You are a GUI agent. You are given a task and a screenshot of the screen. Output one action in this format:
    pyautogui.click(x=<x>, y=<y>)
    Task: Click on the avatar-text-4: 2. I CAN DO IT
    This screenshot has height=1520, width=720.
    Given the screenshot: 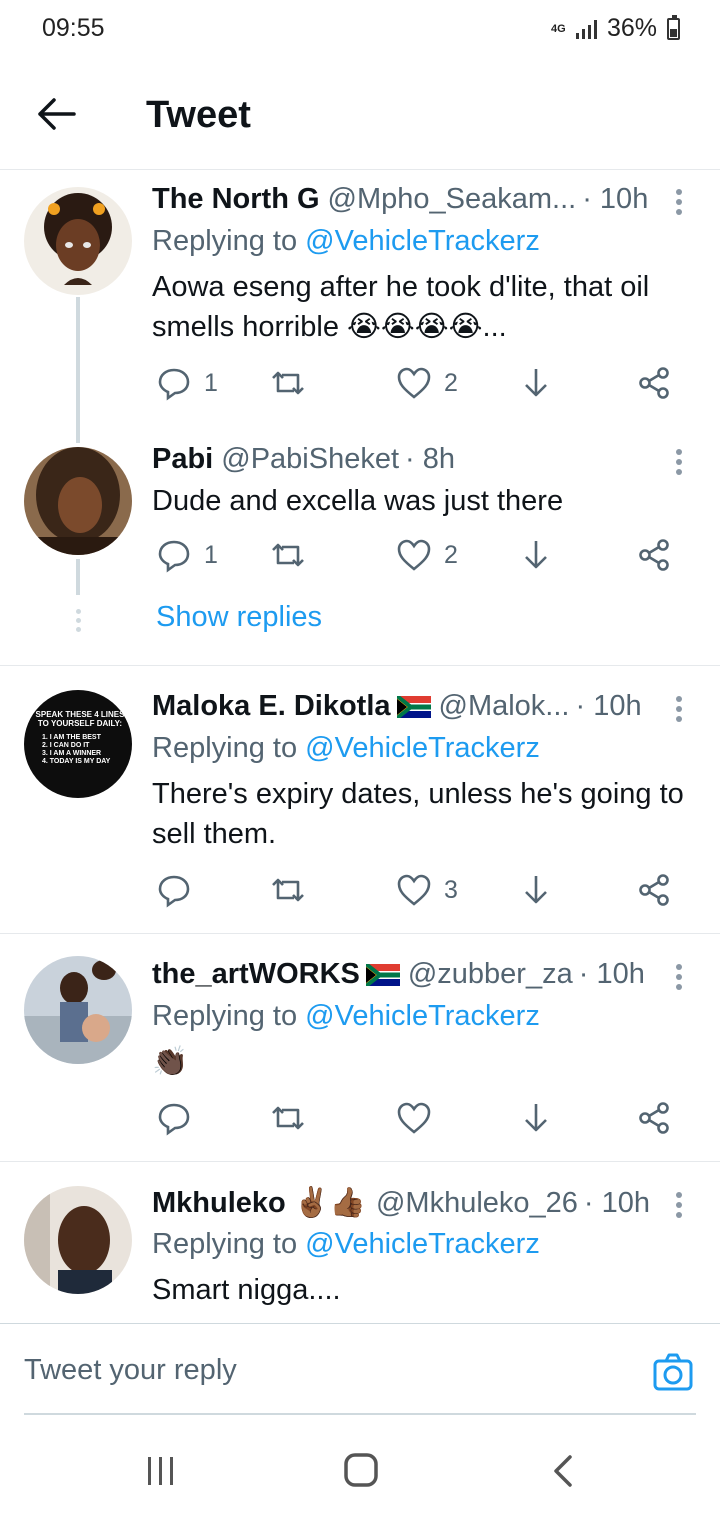 What is the action you would take?
    pyautogui.click(x=66, y=745)
    